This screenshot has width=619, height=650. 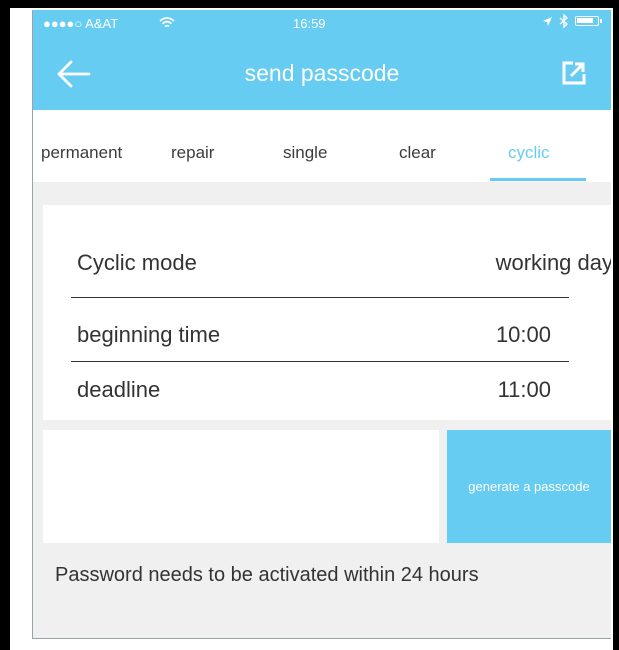 What do you see at coordinates (538, 179) in the screenshot?
I see `active-tab-indicator` at bounding box center [538, 179].